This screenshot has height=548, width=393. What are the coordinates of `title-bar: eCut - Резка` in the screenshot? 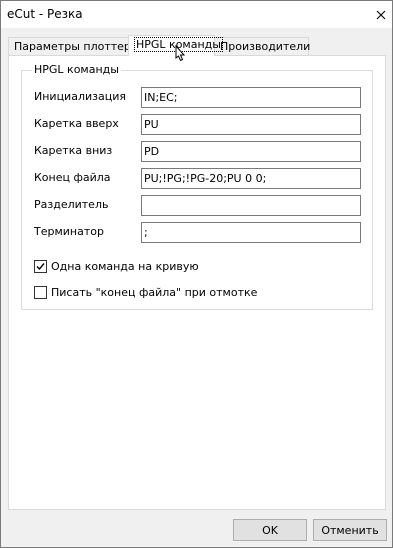 It's located at (196, 14).